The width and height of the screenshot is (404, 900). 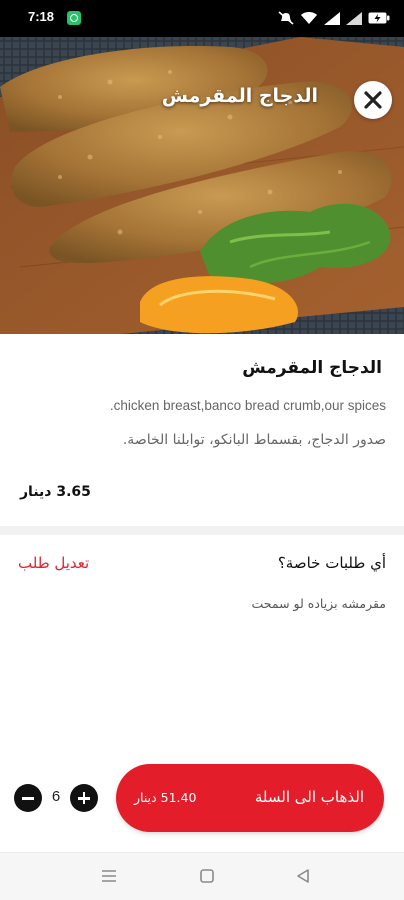 I want to click on system-navigation-bar, so click(x=202, y=876).